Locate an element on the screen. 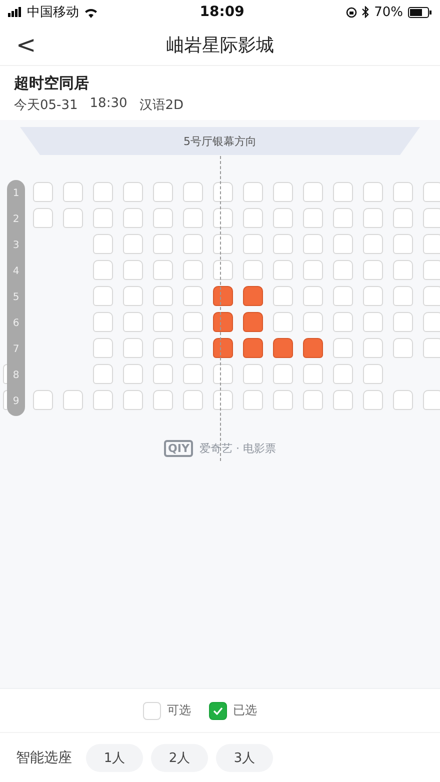 The image size is (440, 782). carrier: 中国移动 is located at coordinates (53, 12).